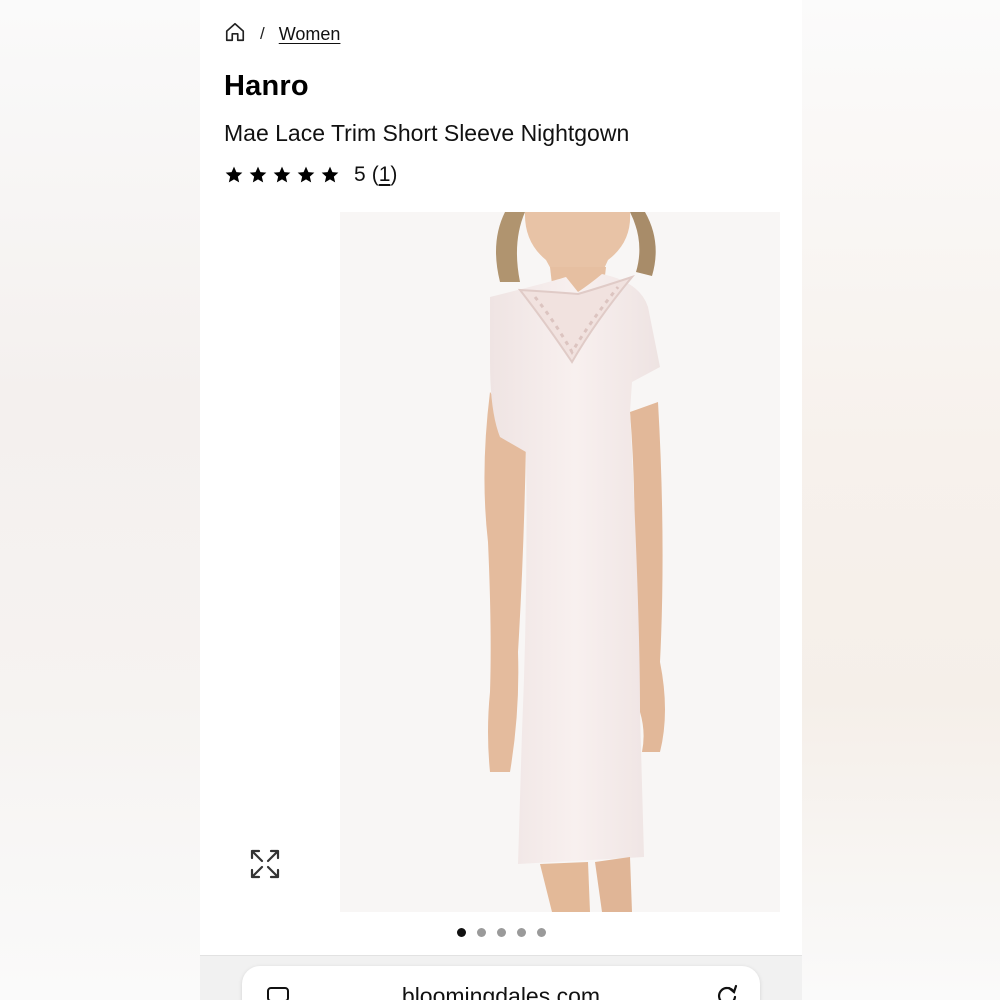  Describe the element at coordinates (265, 864) in the screenshot. I see `expand-icon` at that location.